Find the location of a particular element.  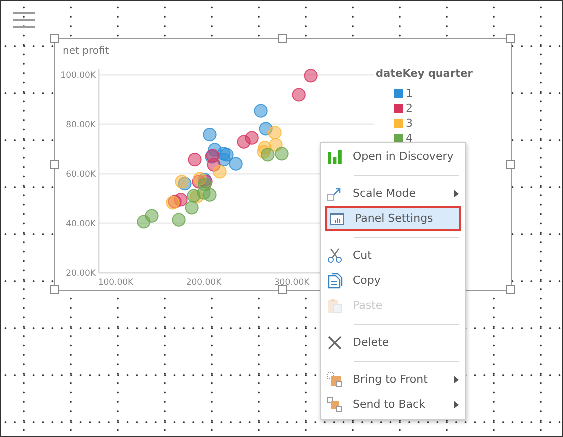

resize-arrow-icon is located at coordinates (335, 194).